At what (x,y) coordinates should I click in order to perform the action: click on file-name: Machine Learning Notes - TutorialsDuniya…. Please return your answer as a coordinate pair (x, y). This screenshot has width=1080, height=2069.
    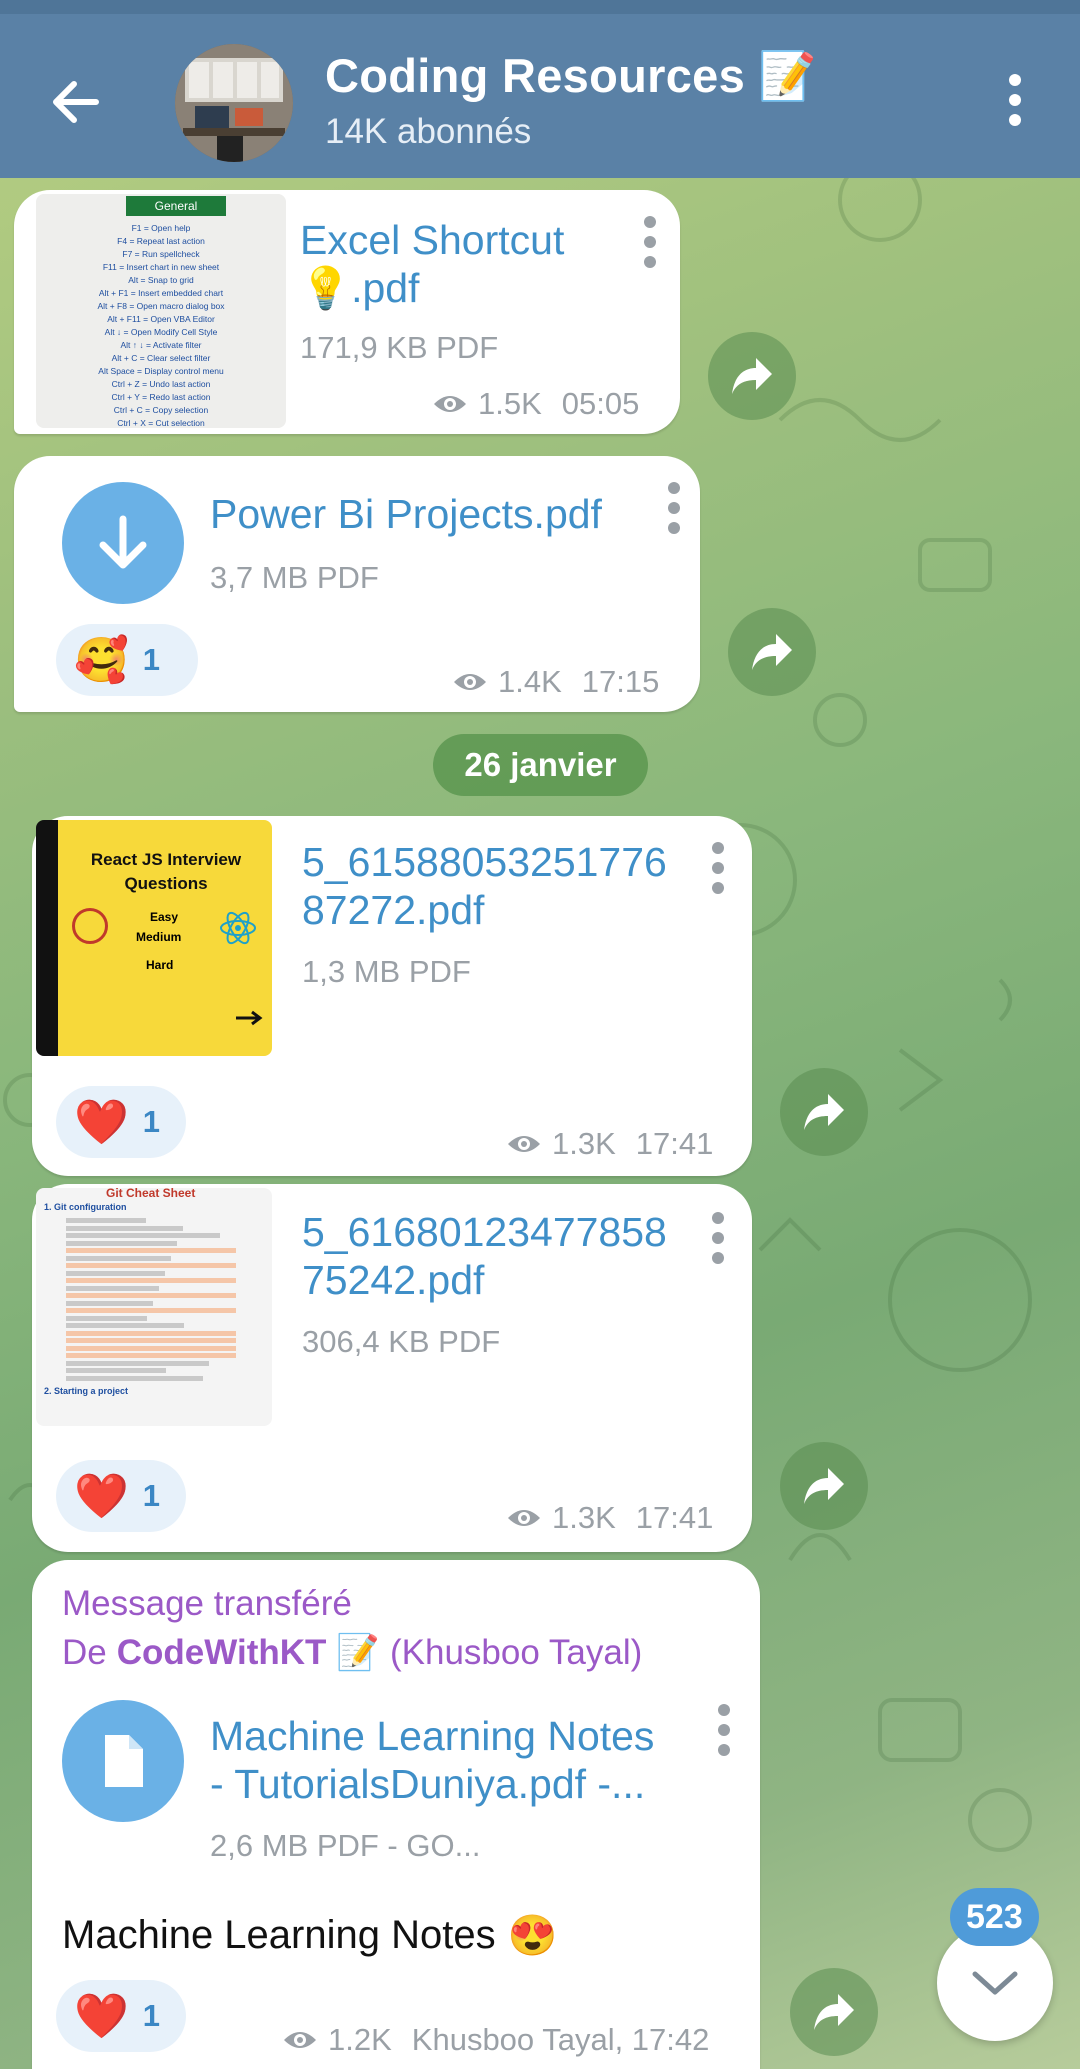
    Looking at the image, I should click on (432, 1760).